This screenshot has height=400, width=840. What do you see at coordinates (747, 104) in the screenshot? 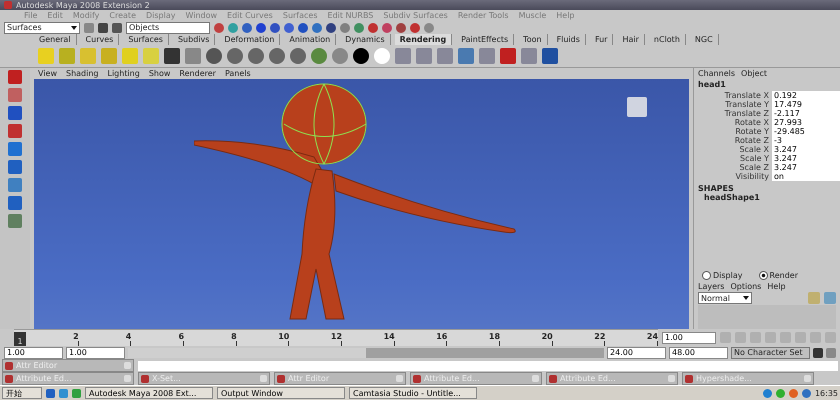
I see `attribute-name: Translate Y` at bounding box center [747, 104].